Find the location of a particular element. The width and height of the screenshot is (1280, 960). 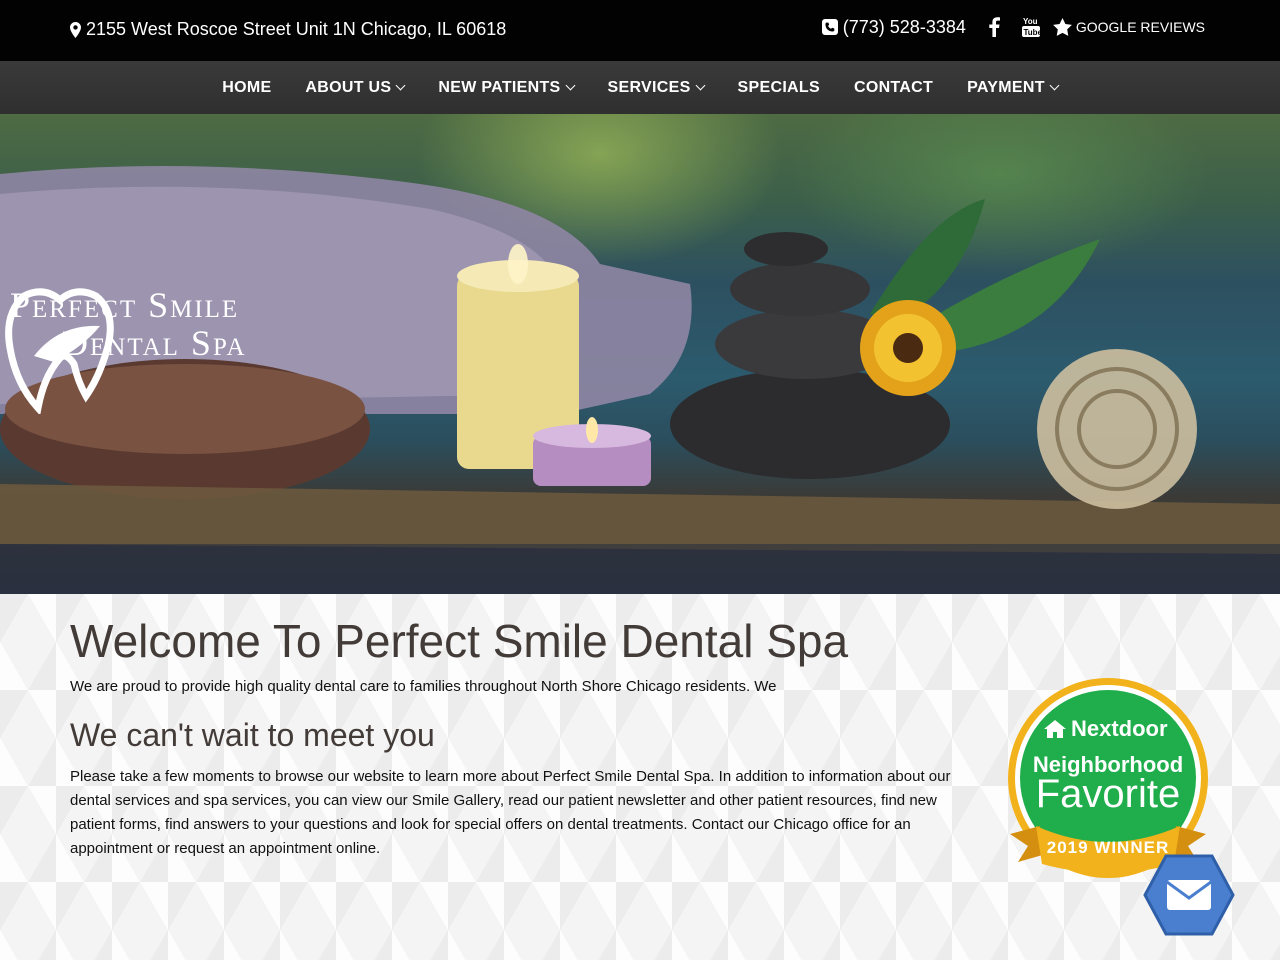

contact-mail-button is located at coordinates (1189, 895).